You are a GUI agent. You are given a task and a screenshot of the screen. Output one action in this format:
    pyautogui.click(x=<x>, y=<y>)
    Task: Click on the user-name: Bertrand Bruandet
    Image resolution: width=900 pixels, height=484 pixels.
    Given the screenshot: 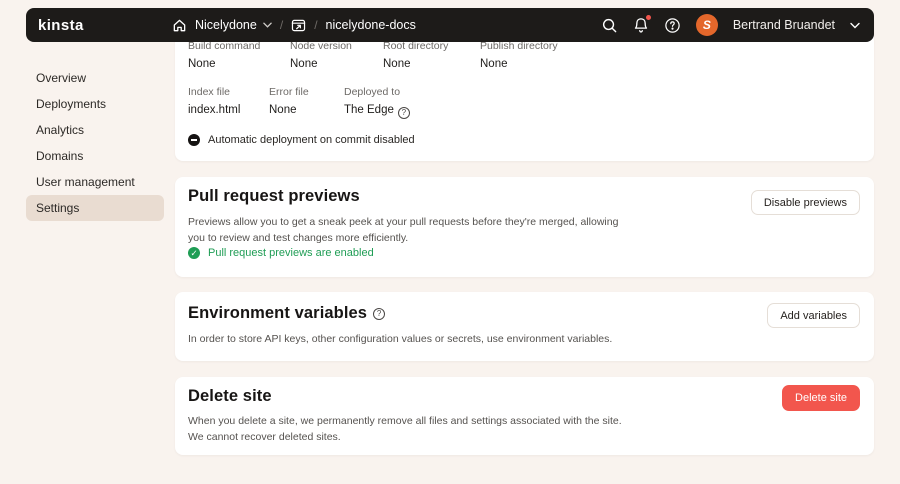 What is the action you would take?
    pyautogui.click(x=784, y=25)
    